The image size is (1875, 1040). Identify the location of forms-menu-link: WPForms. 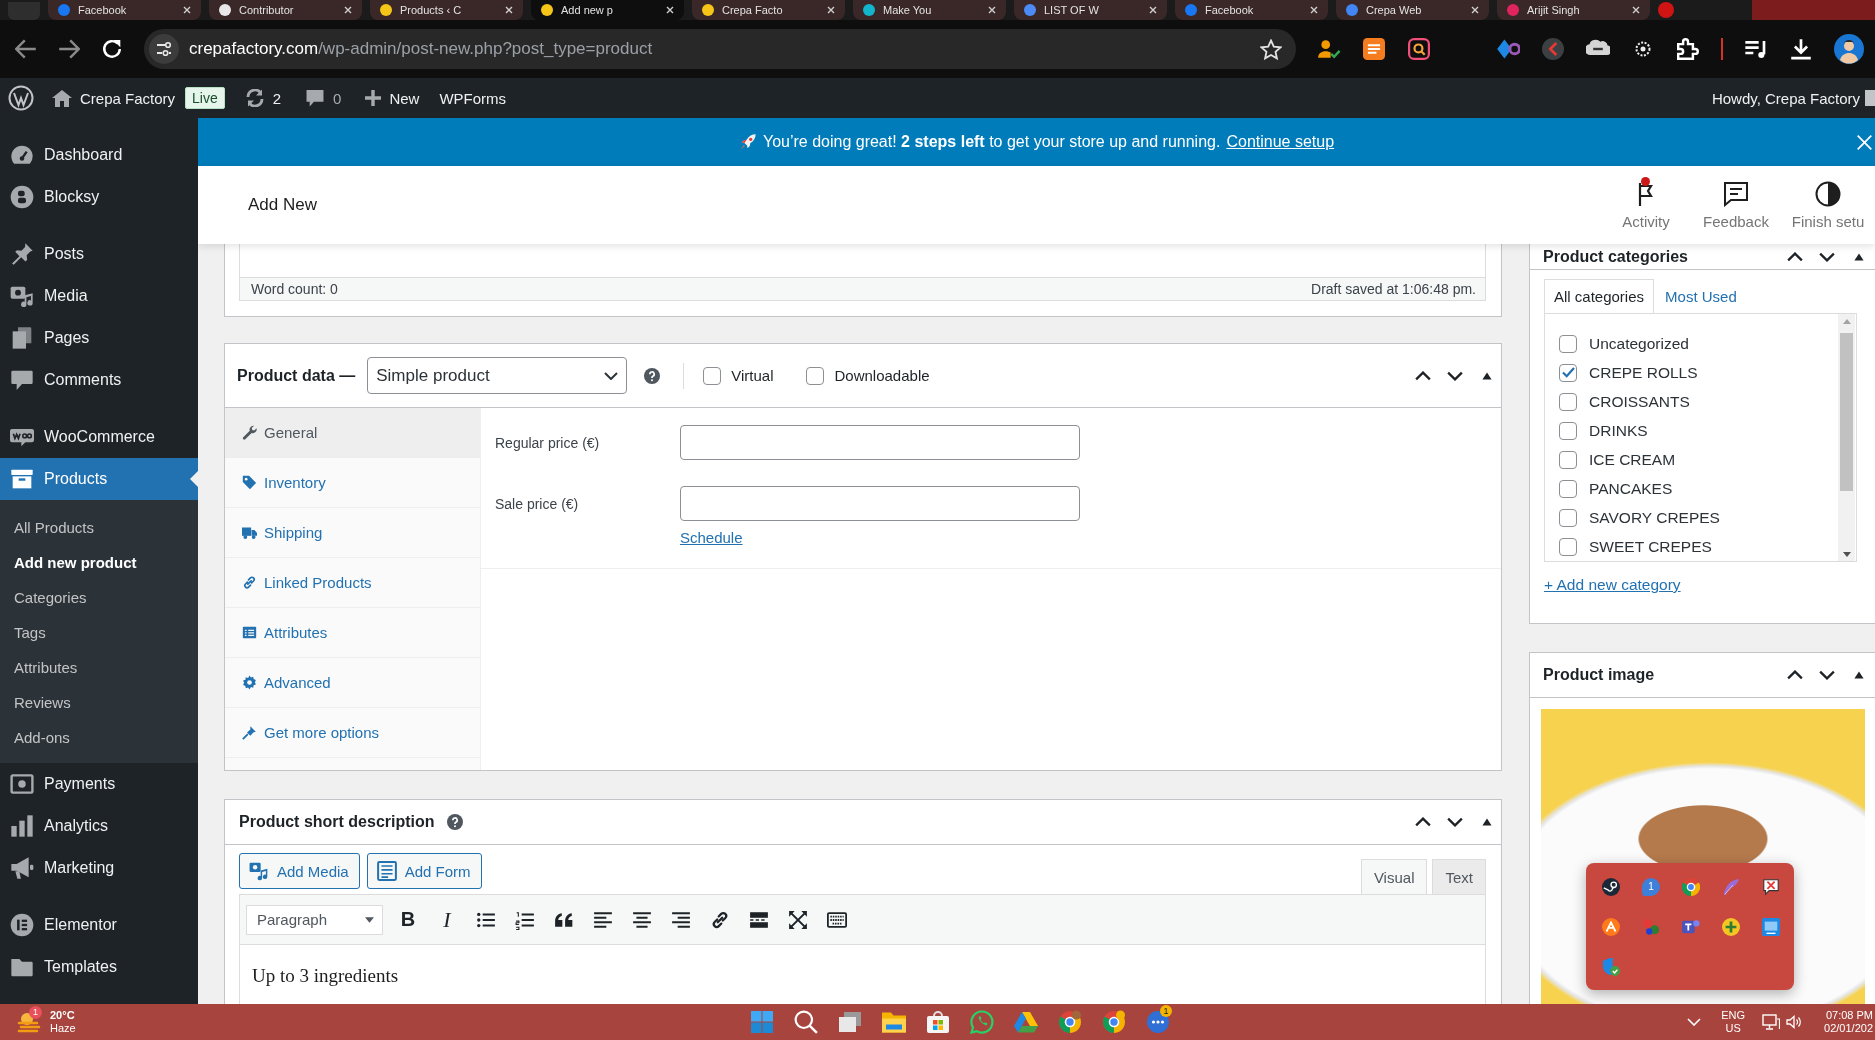
(473, 98).